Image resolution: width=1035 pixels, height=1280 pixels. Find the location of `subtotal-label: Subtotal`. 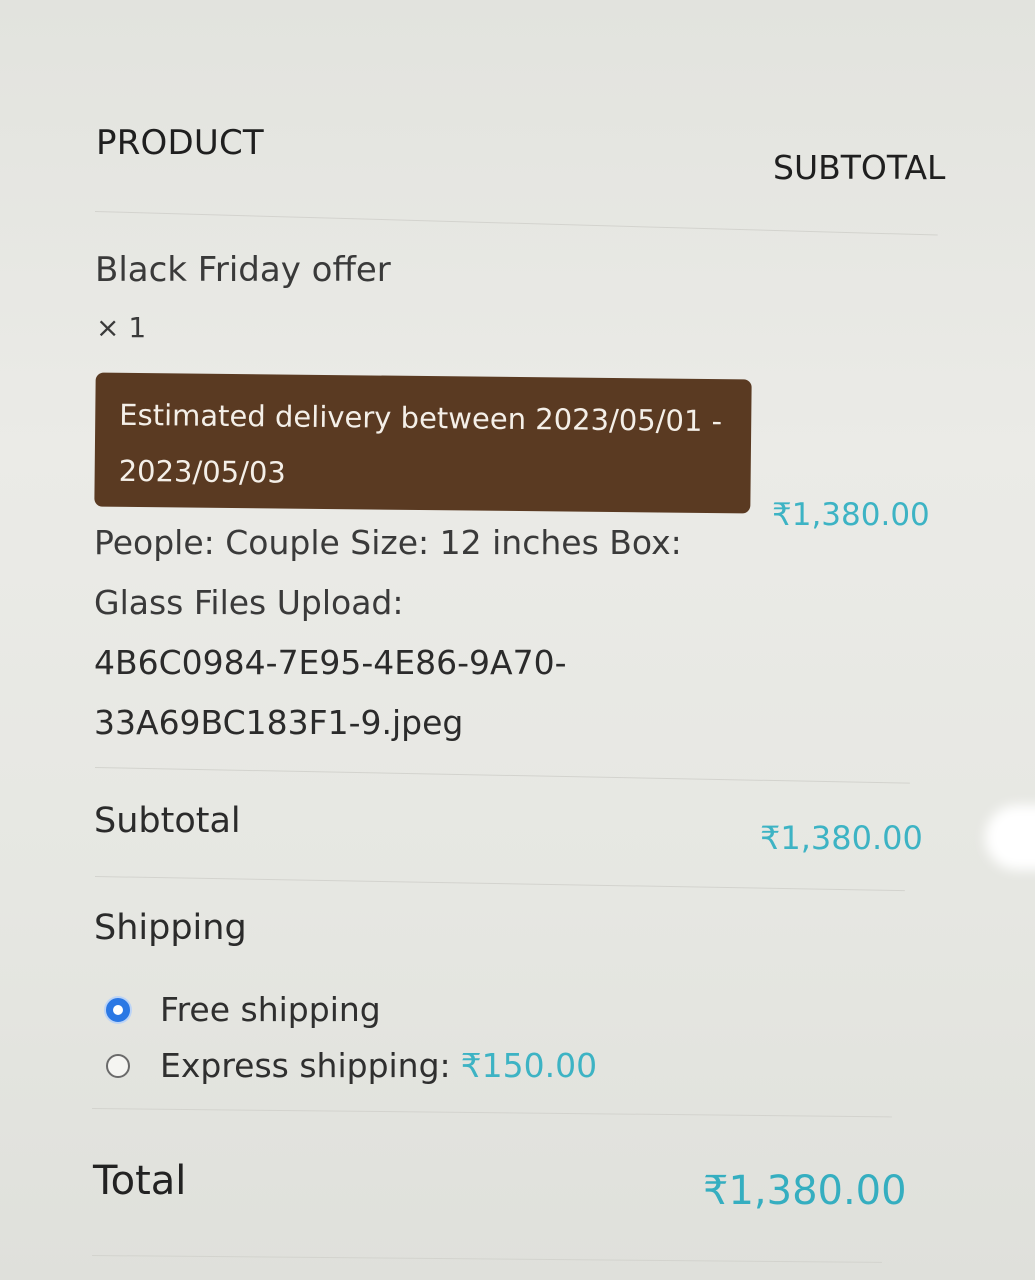

subtotal-label: Subtotal is located at coordinates (167, 821).